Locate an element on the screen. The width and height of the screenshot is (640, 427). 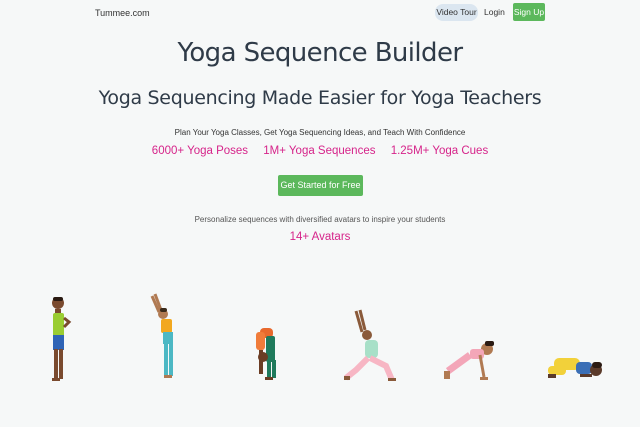
plank-pose-figure is located at coordinates (469, 360).